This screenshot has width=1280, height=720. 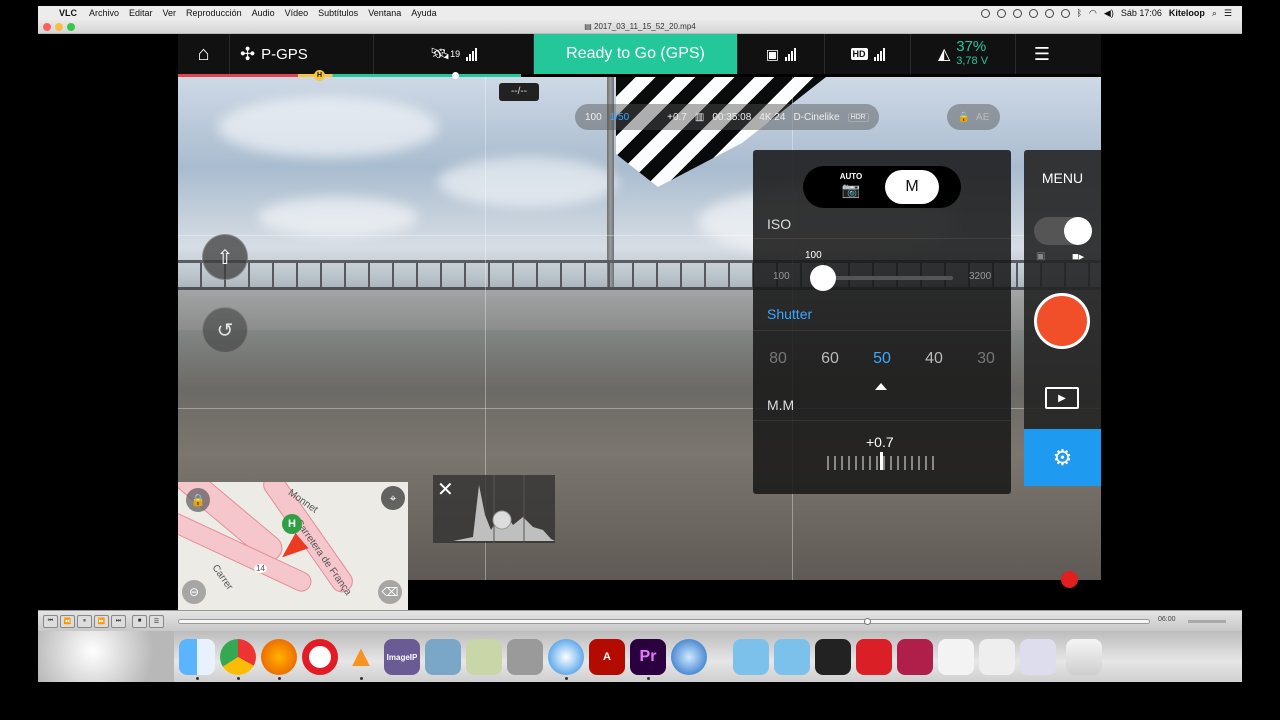 What do you see at coordinates (141, 13) in the screenshot?
I see `menu-editar: Editar` at bounding box center [141, 13].